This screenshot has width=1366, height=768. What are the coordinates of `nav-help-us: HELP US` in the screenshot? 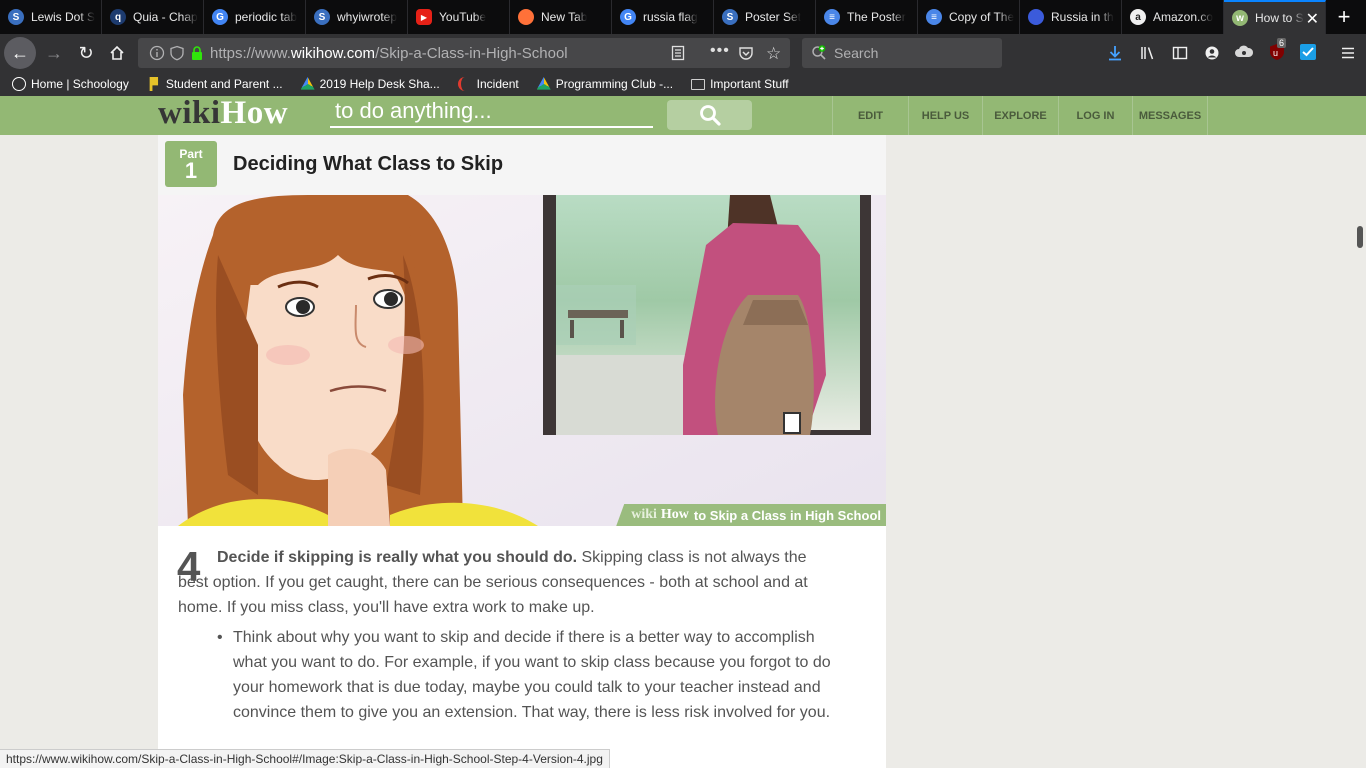 It's located at (945, 115).